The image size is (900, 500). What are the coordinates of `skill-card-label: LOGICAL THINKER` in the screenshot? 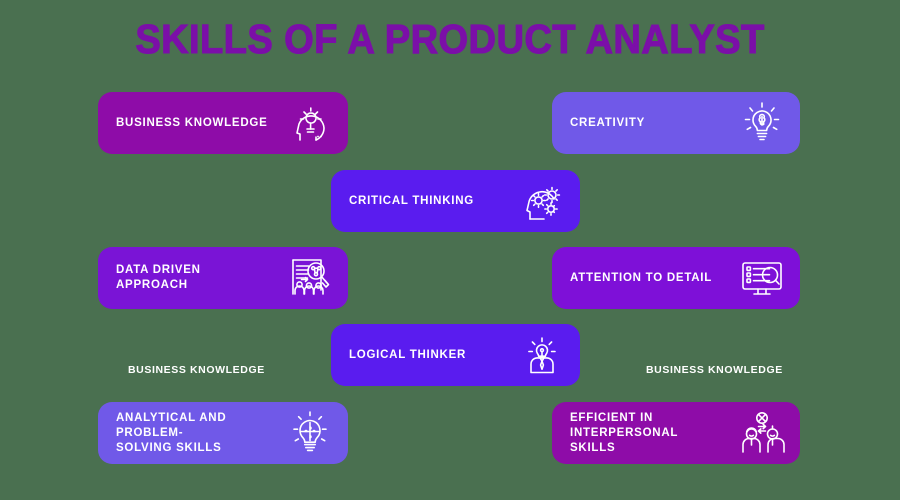 It's located at (408, 354).